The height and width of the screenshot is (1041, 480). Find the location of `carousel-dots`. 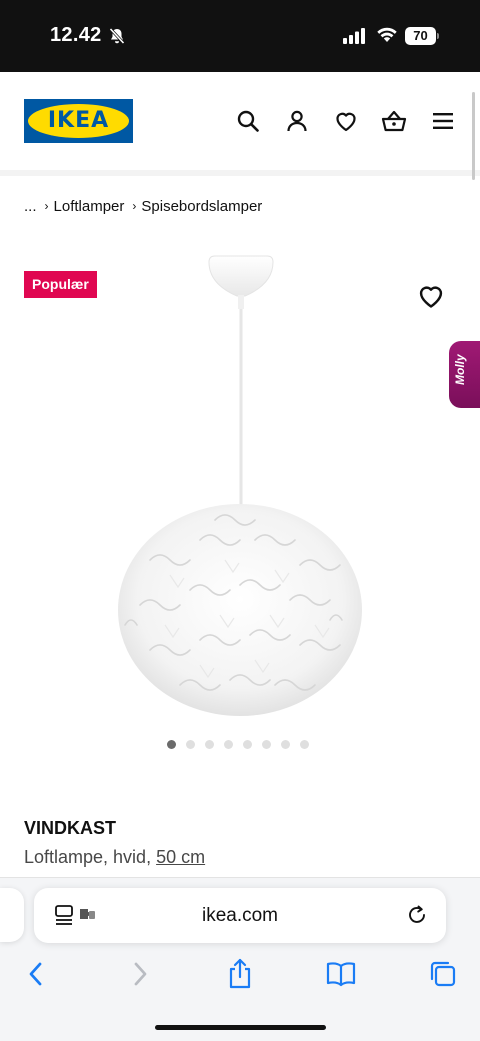

carousel-dots is located at coordinates (238, 744).